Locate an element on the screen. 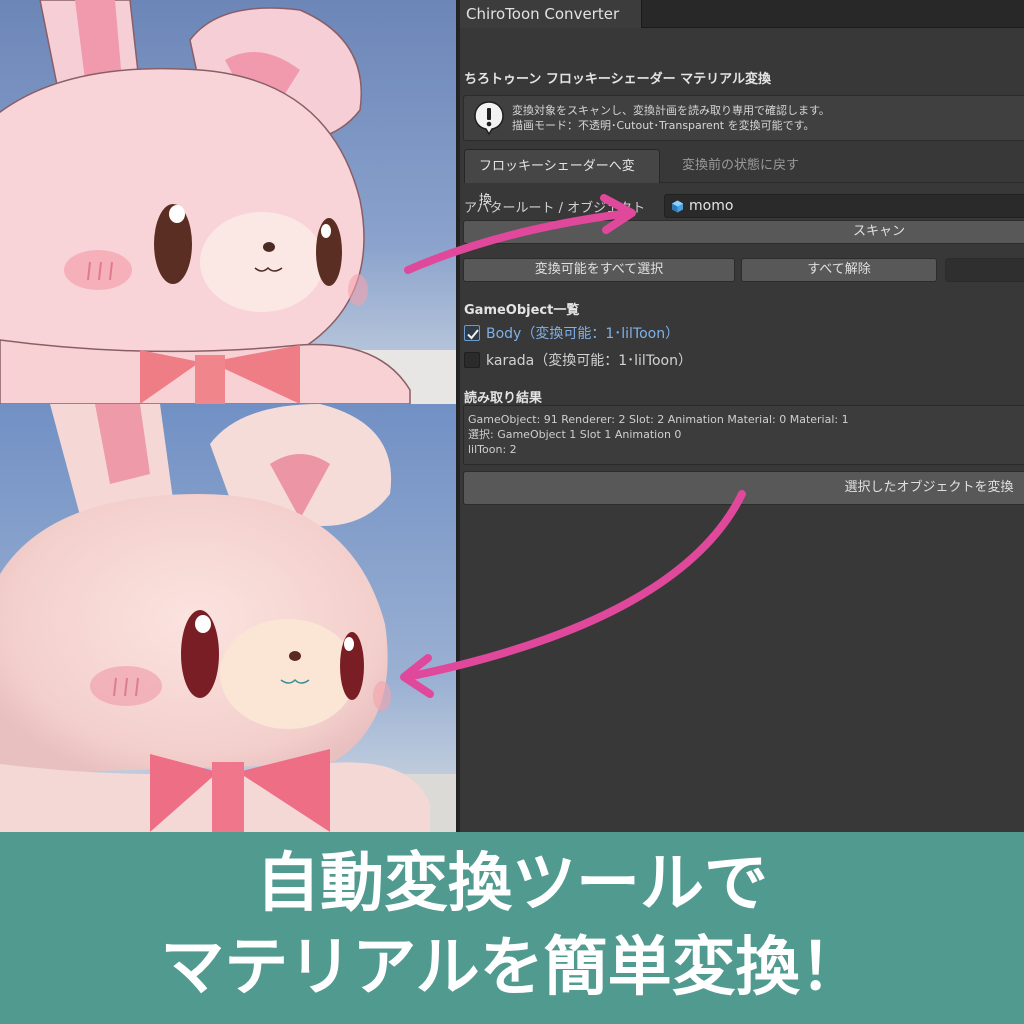  page-title: ちろトゥーン フロッキーシェーダー マテリアル変換 is located at coordinates (618, 79).